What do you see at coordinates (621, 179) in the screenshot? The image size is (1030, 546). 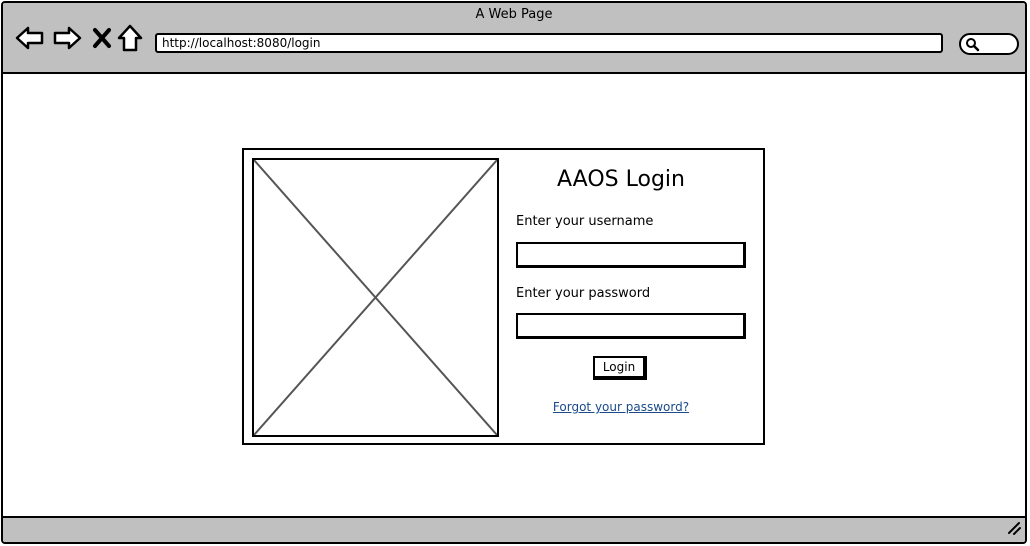 I see `login-title: AAOS Login` at bounding box center [621, 179].